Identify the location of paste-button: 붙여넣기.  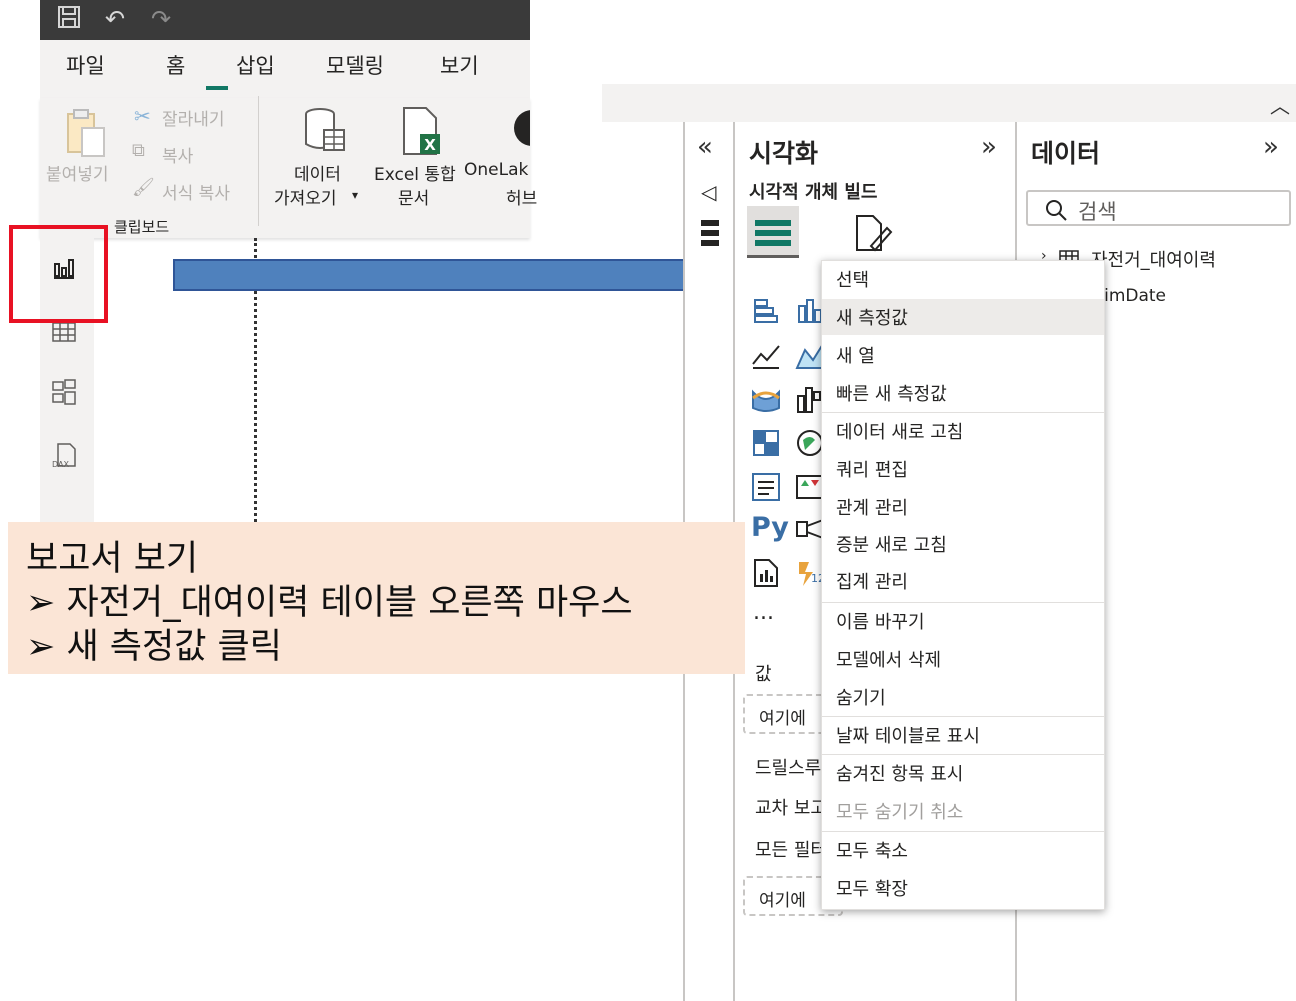
(77, 172).